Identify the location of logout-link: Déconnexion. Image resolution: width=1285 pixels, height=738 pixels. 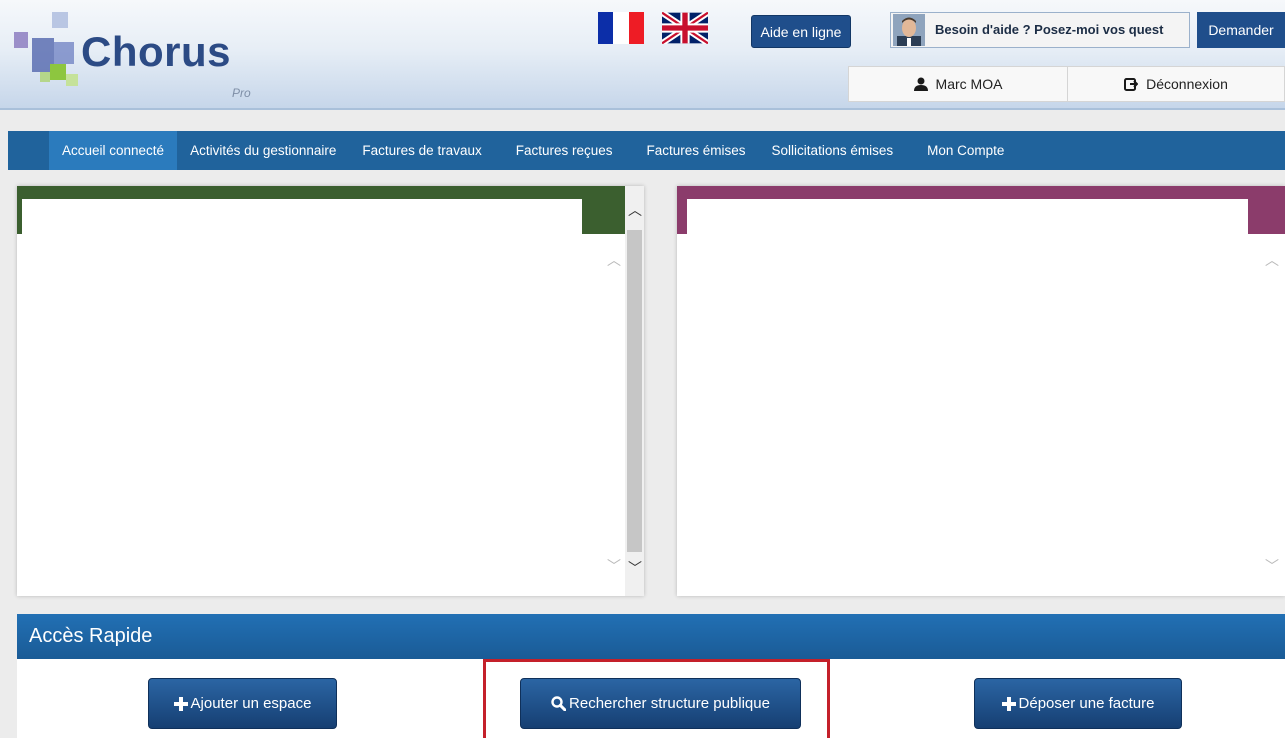
(1176, 84).